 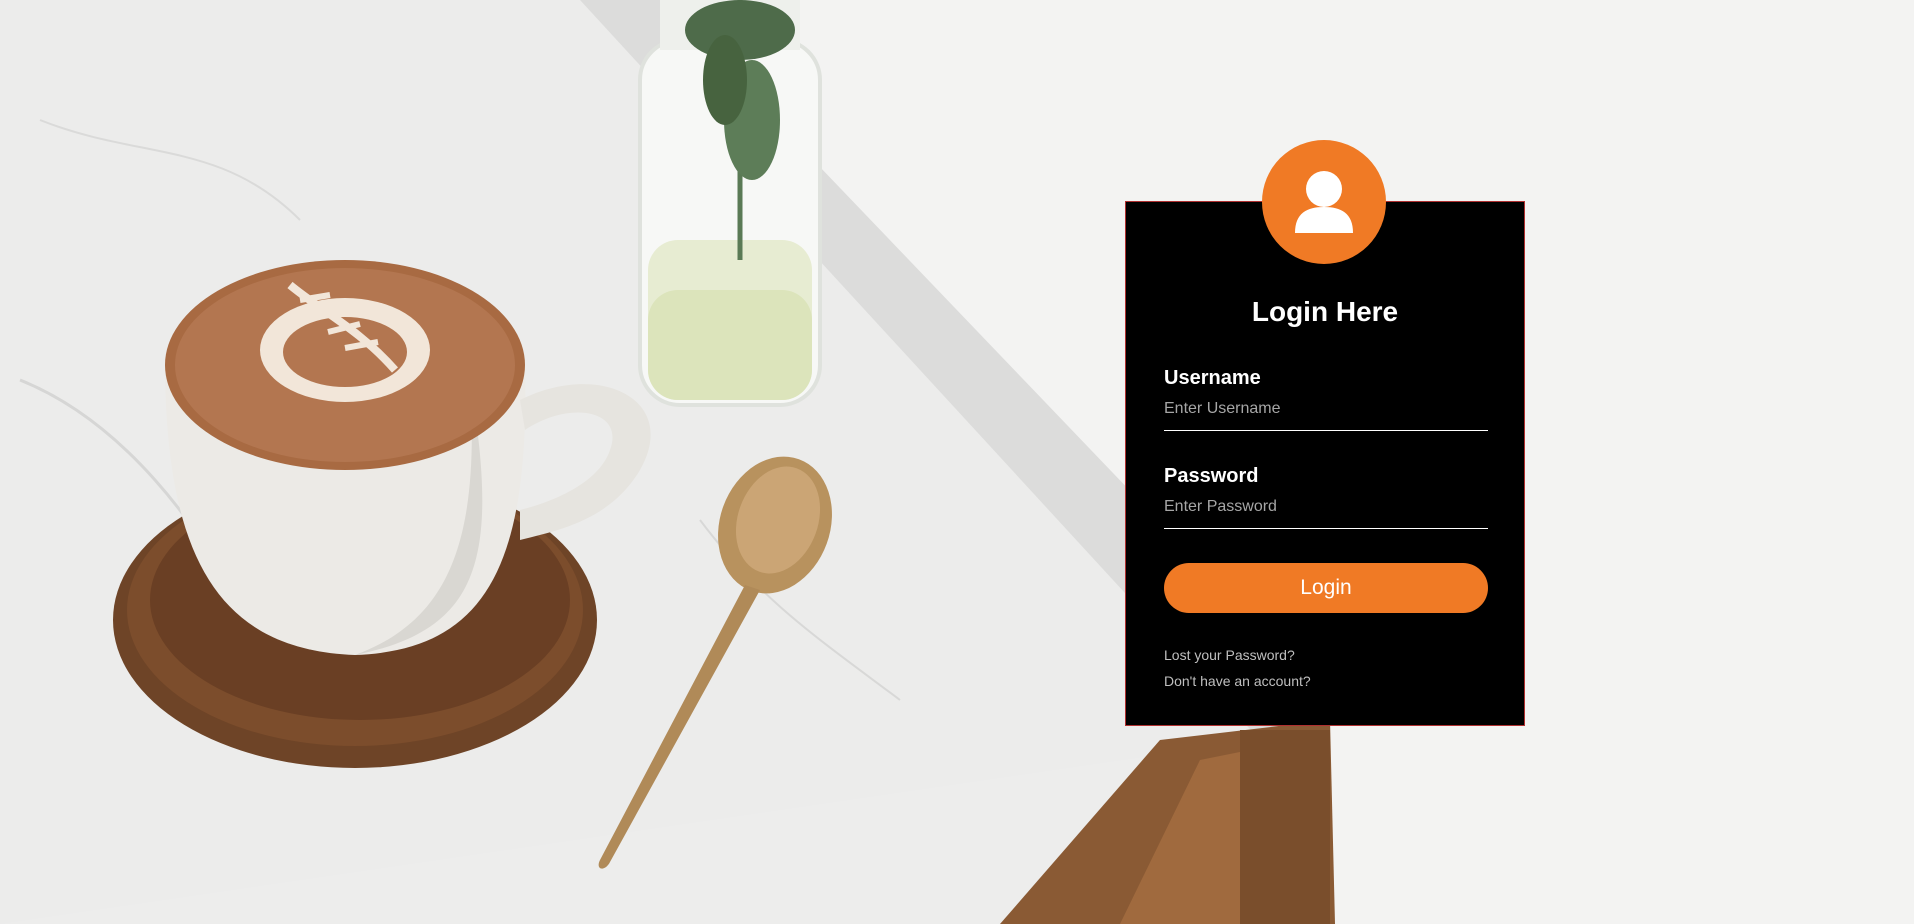 I want to click on lost-password-link: Lost your Password?, so click(x=1237, y=655).